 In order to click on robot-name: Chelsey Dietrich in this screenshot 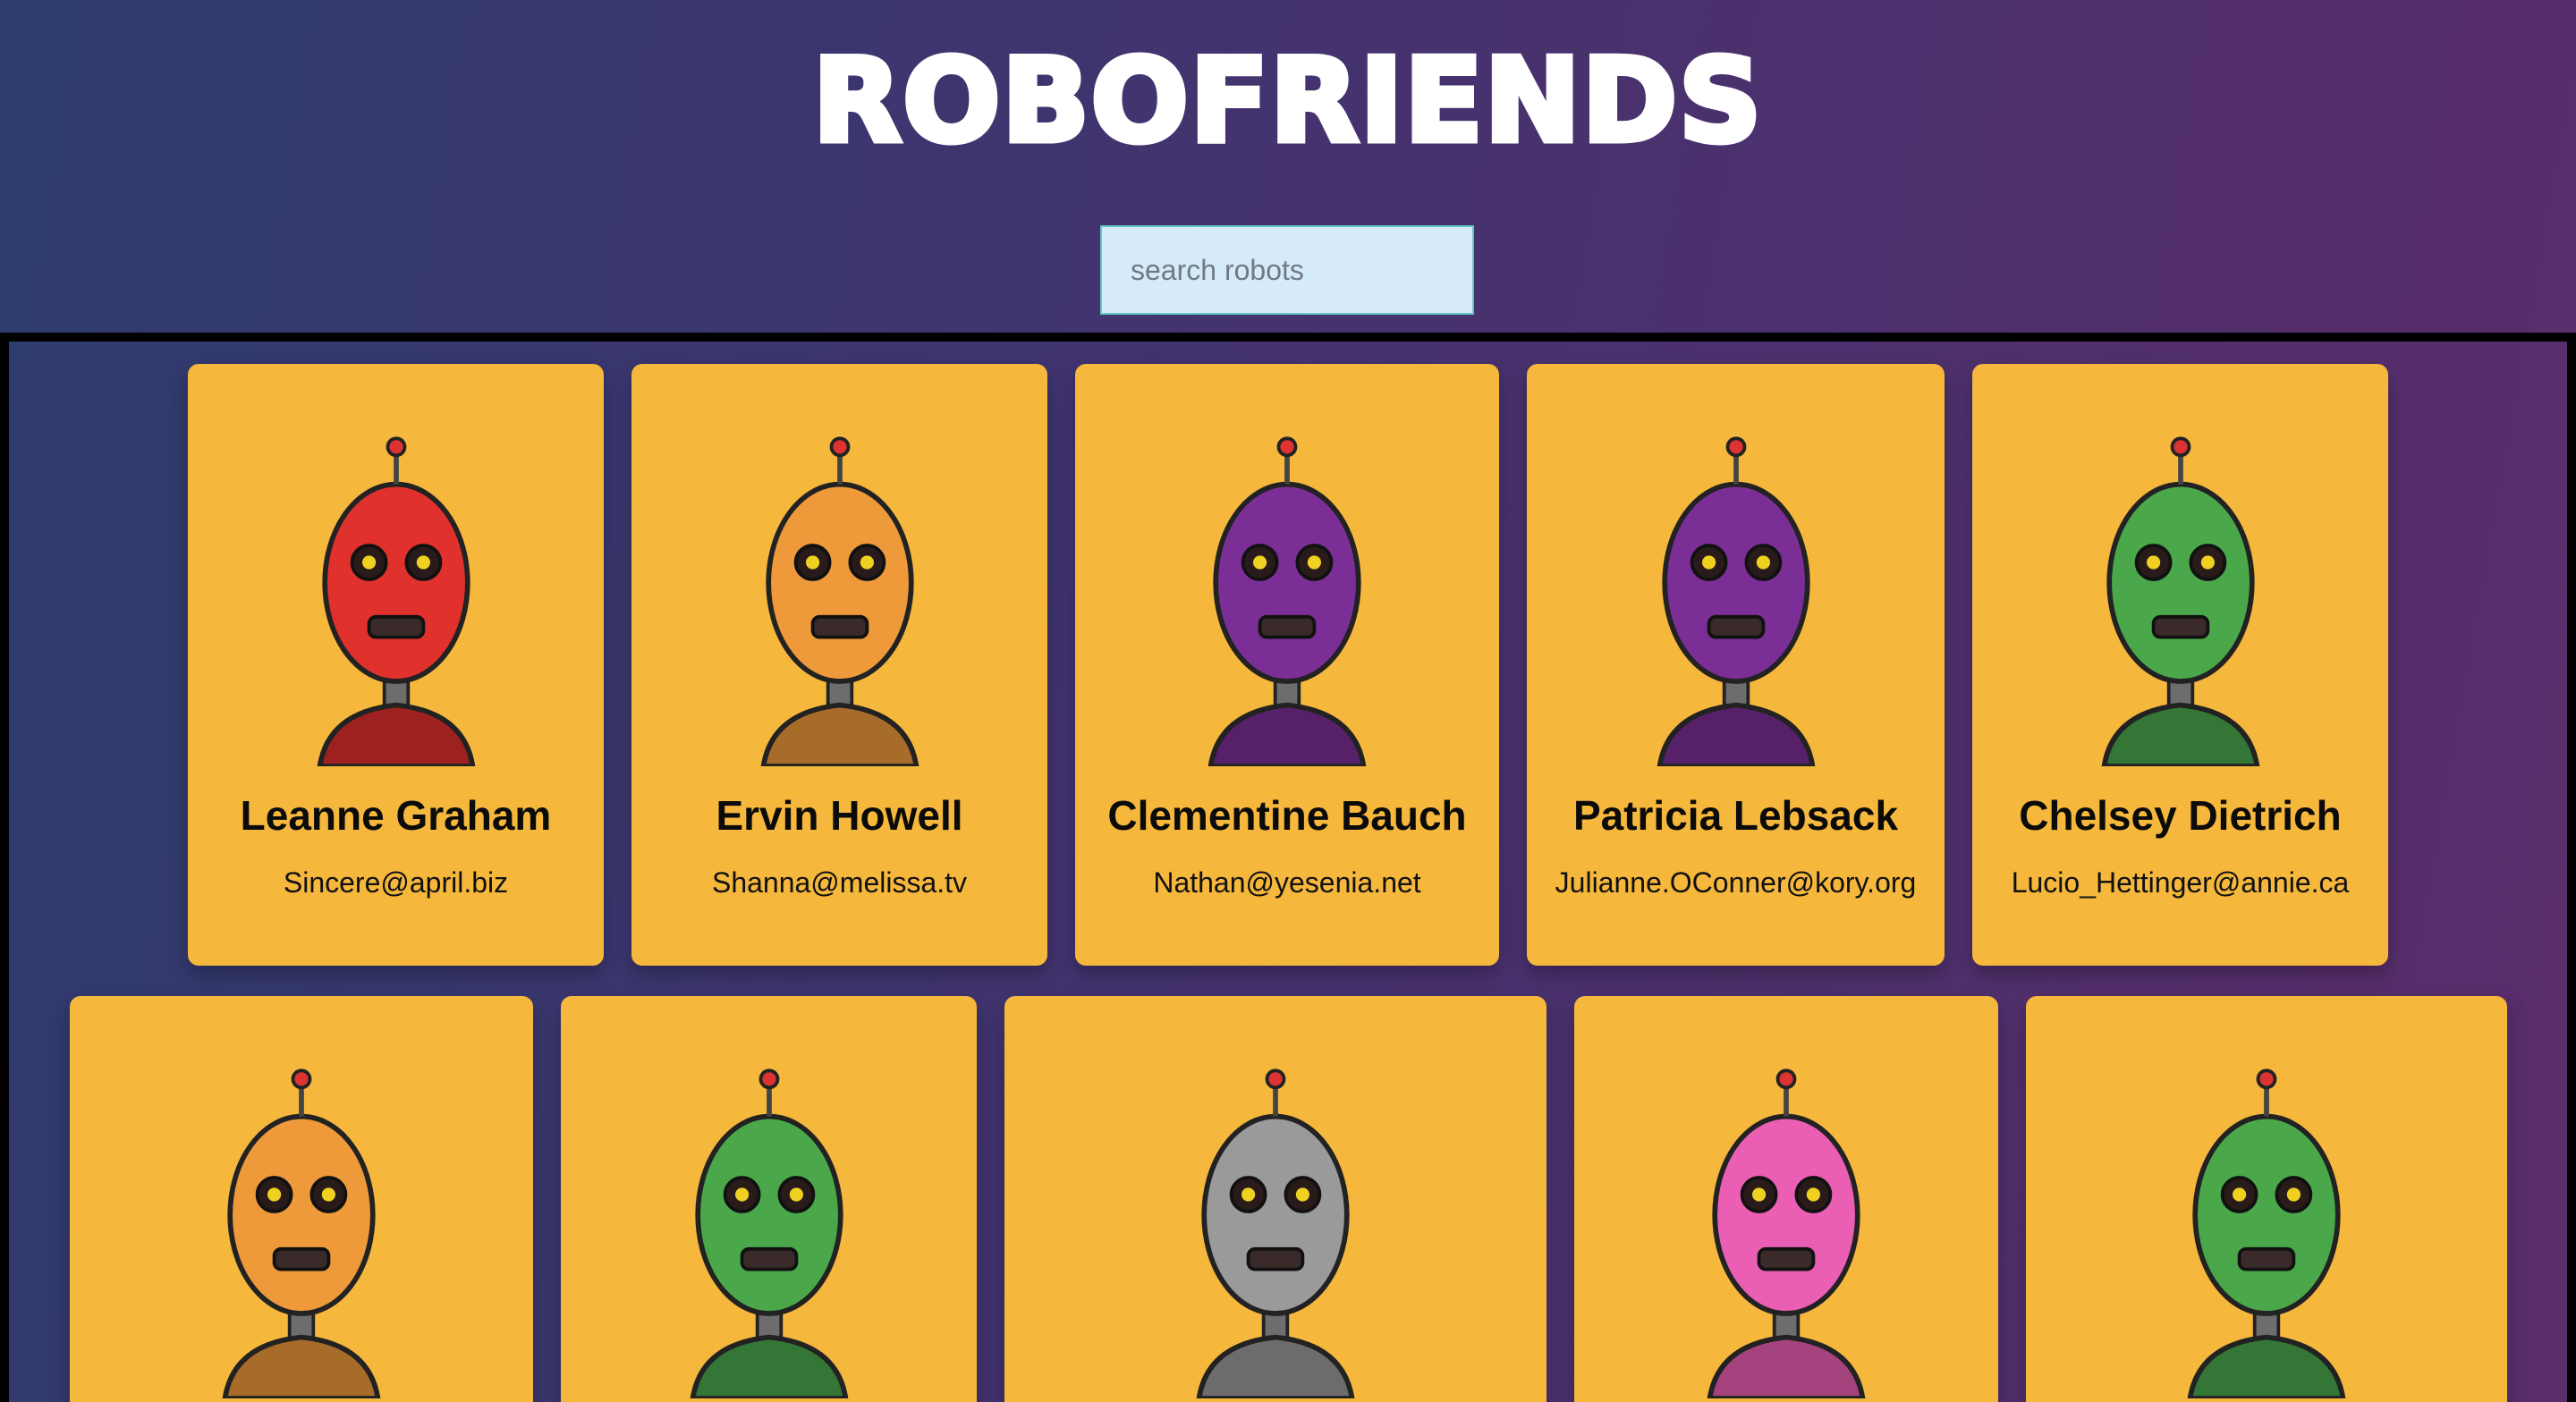, I will do `click(2180, 815)`.